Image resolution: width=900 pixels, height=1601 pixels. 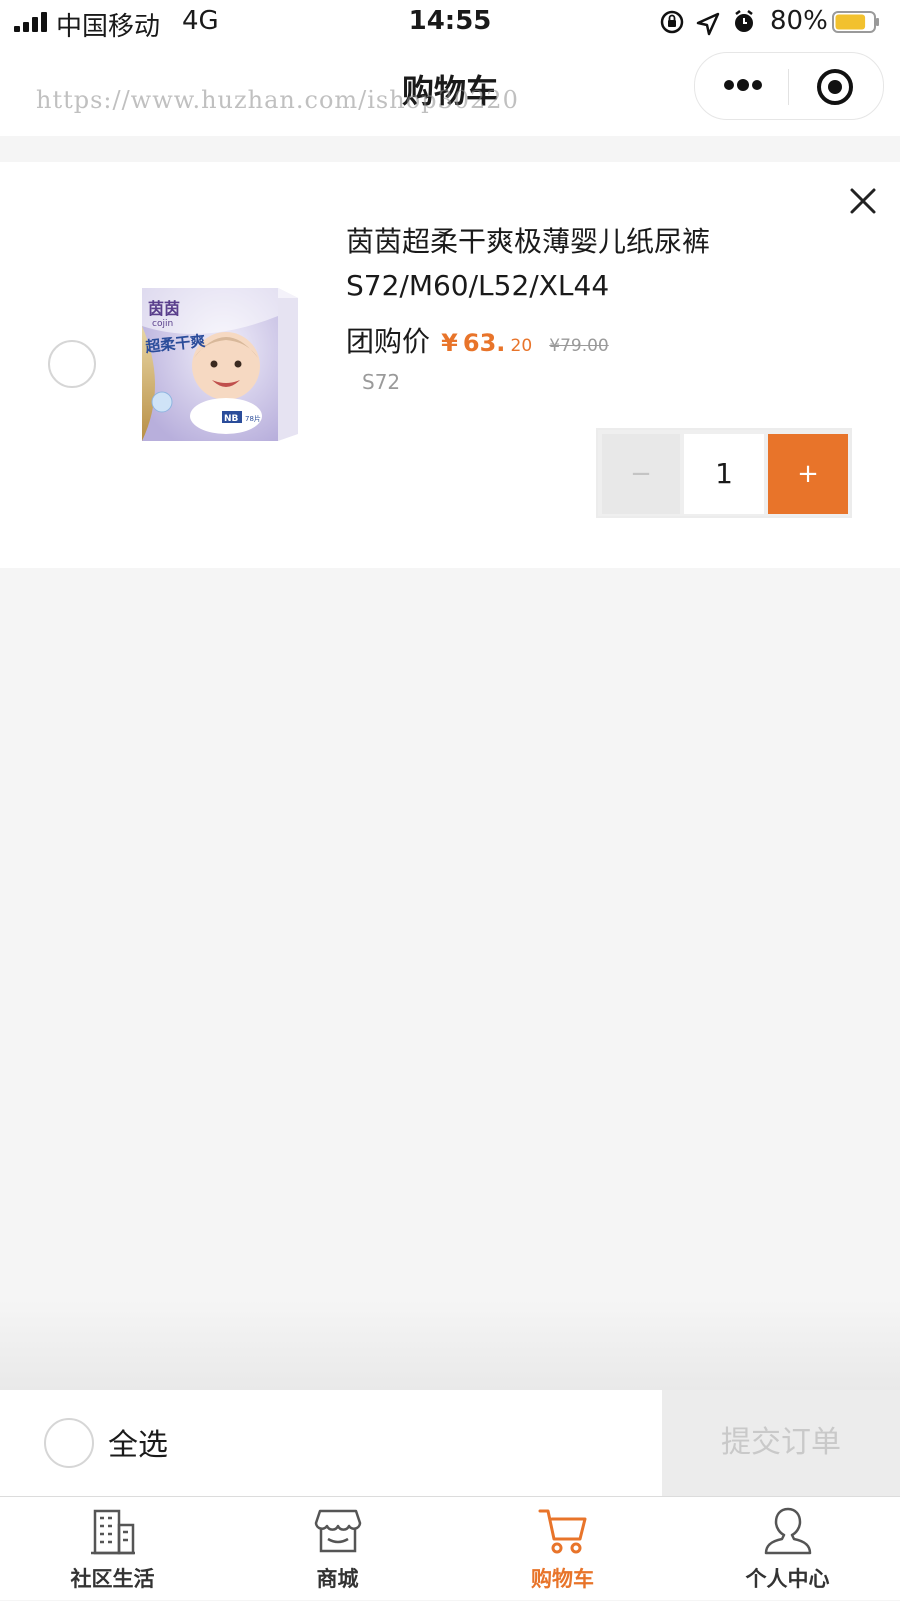 I want to click on product-image: 茵茵 cojin 超柔干爽 NB 78片, so click(x=218, y=356).